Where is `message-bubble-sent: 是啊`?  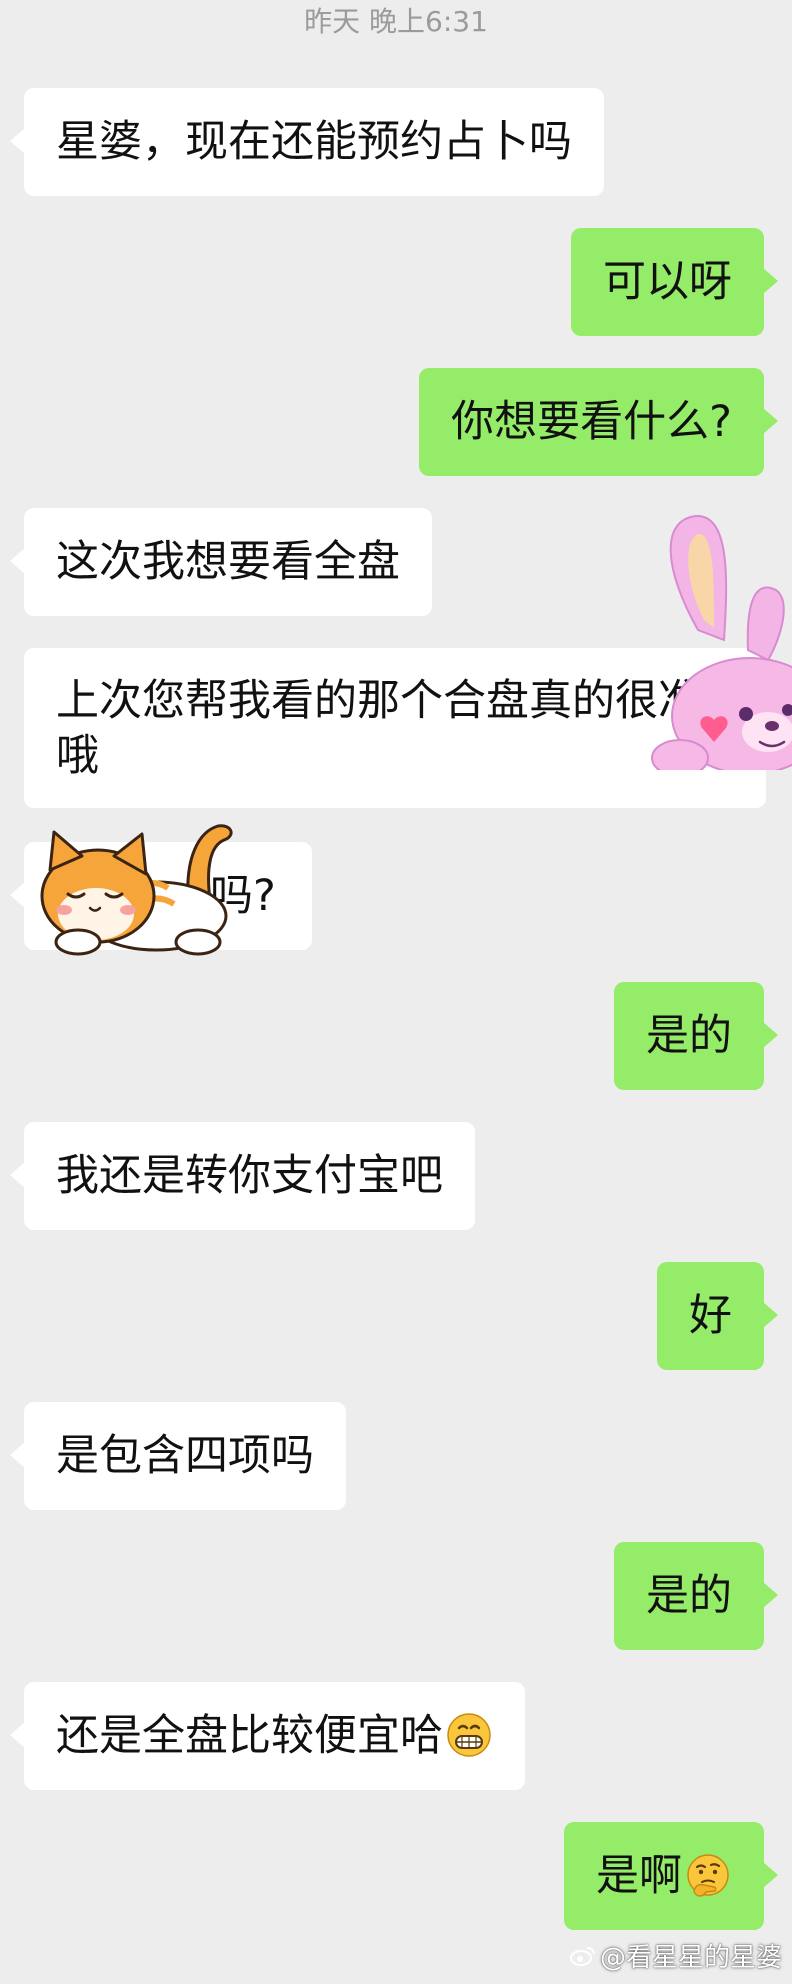
message-bubble-sent: 是啊 is located at coordinates (671, 1876).